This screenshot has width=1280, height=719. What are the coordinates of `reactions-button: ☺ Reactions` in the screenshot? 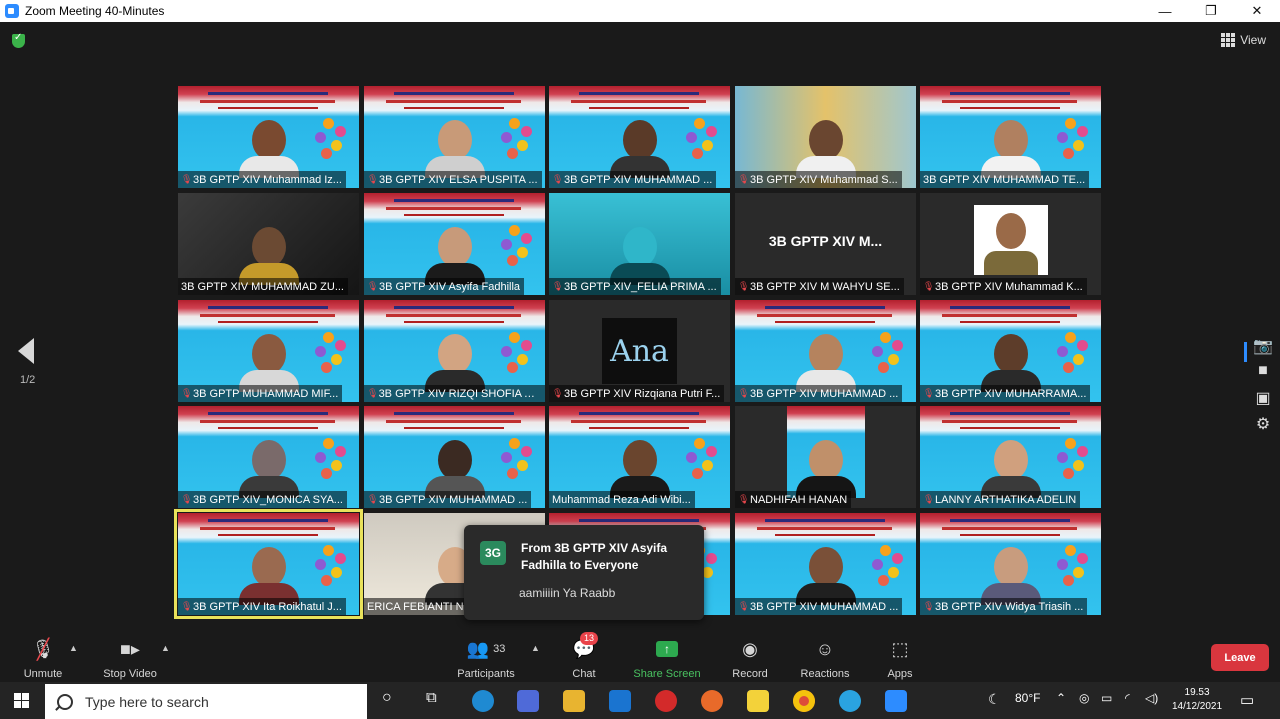 It's located at (825, 659).